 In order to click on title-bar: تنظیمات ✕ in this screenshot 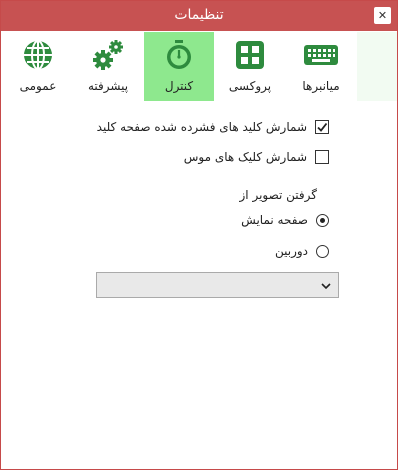, I will do `click(199, 16)`.